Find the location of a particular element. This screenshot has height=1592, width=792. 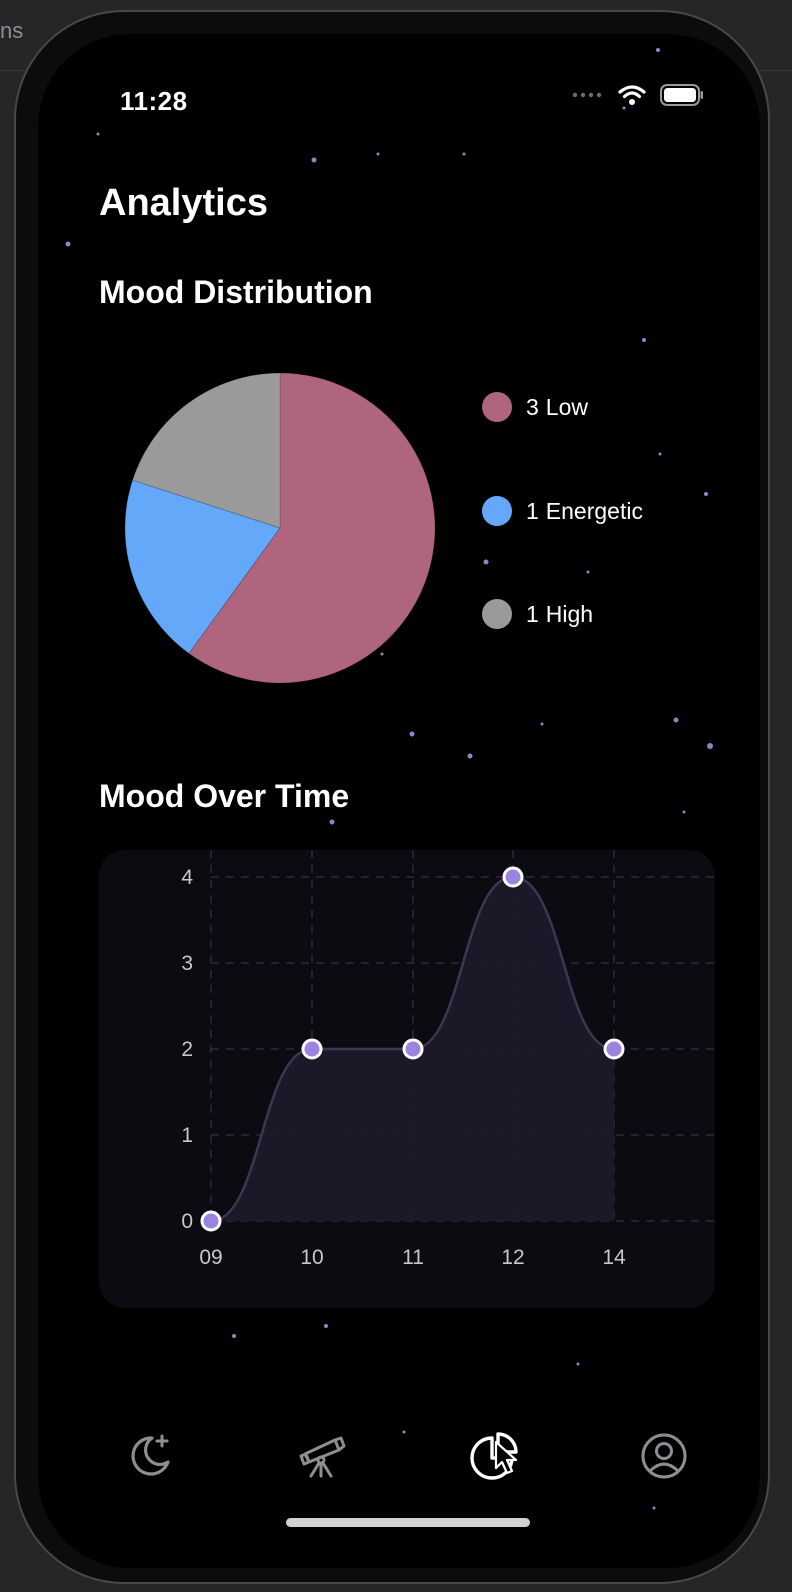

status-indicators is located at coordinates (638, 95).